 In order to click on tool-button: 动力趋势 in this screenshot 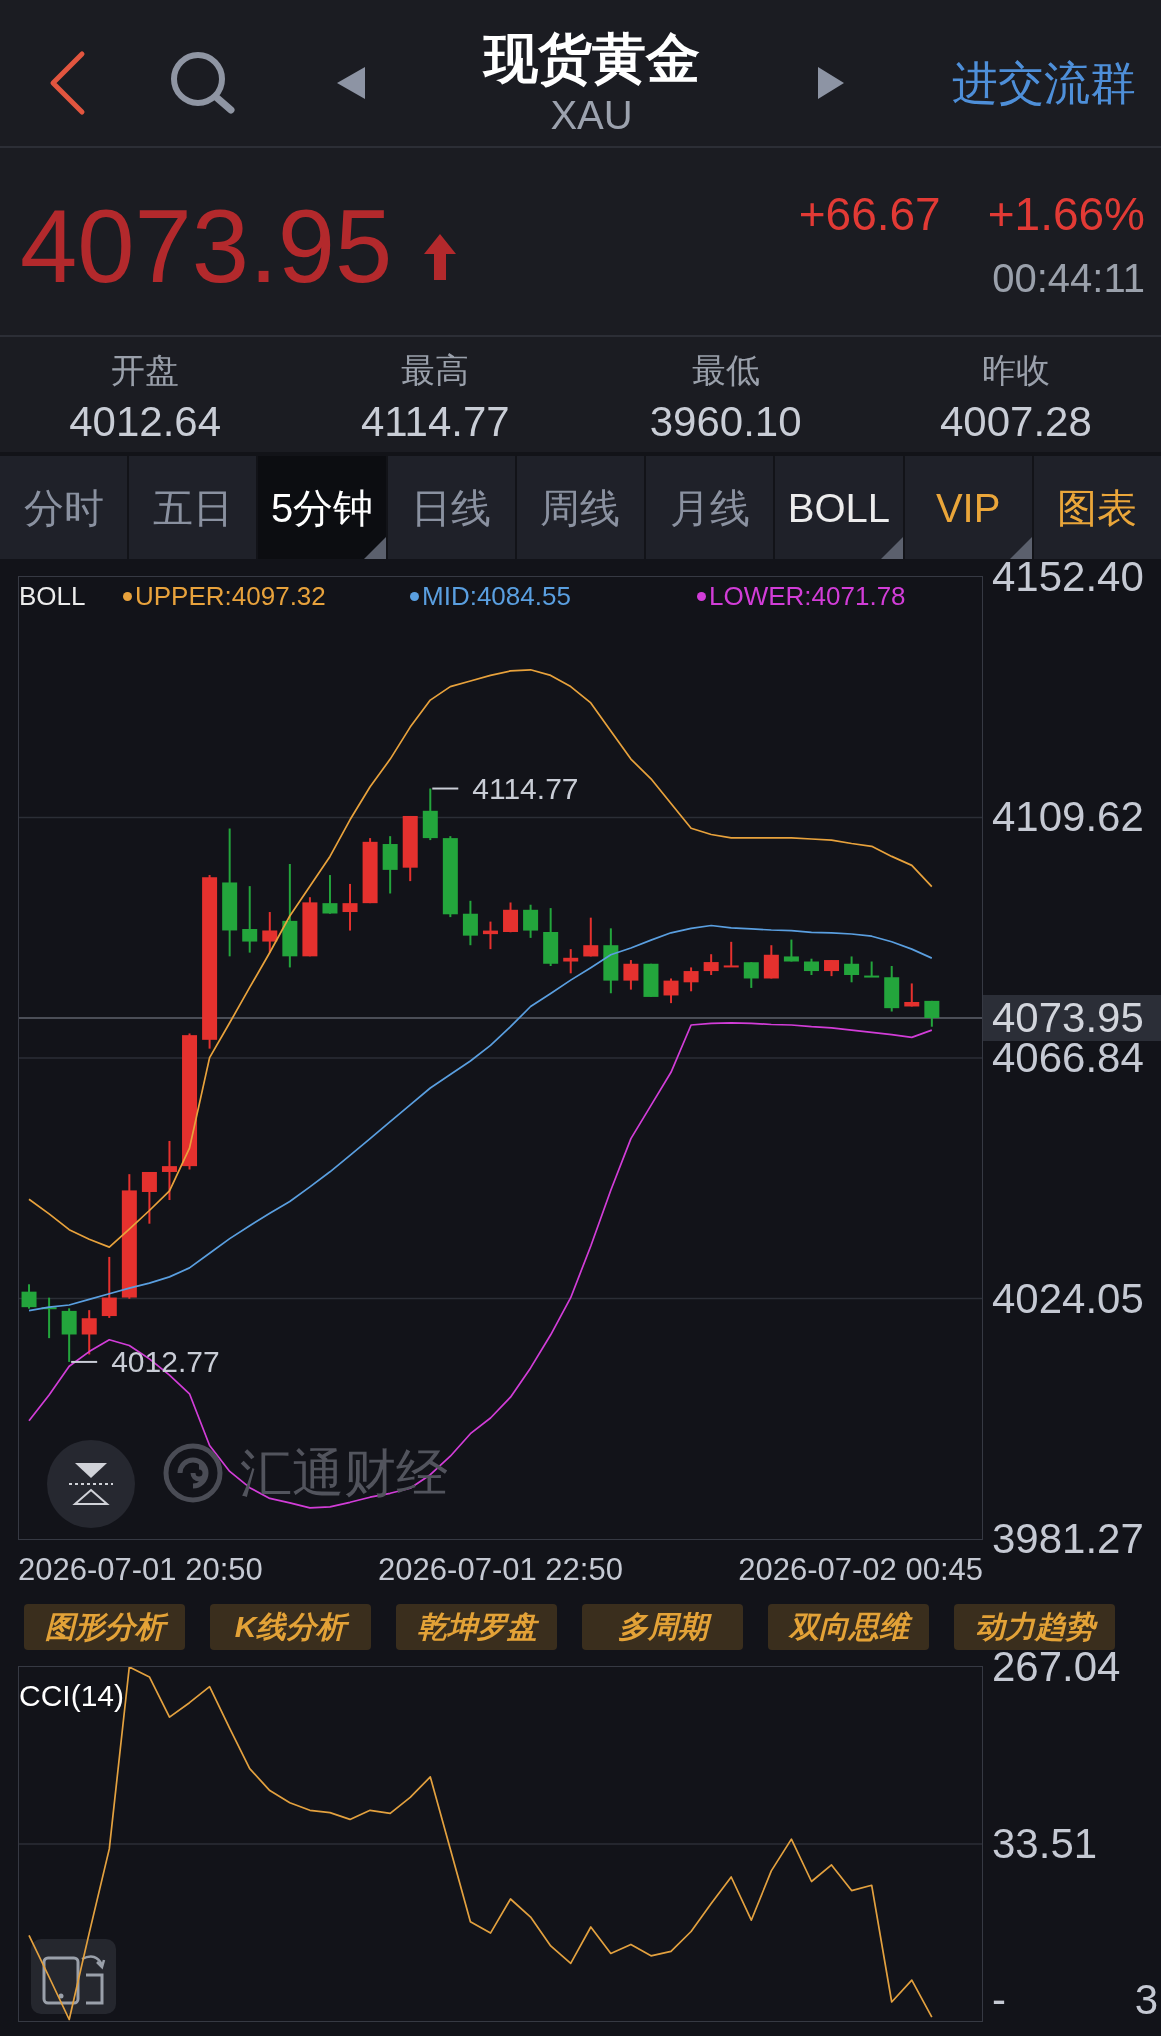, I will do `click(1034, 1627)`.